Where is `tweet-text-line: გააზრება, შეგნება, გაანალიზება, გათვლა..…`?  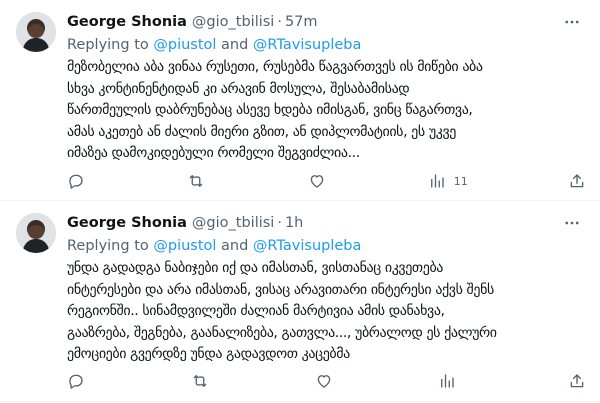 tweet-text-line: გააზრება, შეგნება, გაანალიზება, გათვლა..… is located at coordinates (282, 332).